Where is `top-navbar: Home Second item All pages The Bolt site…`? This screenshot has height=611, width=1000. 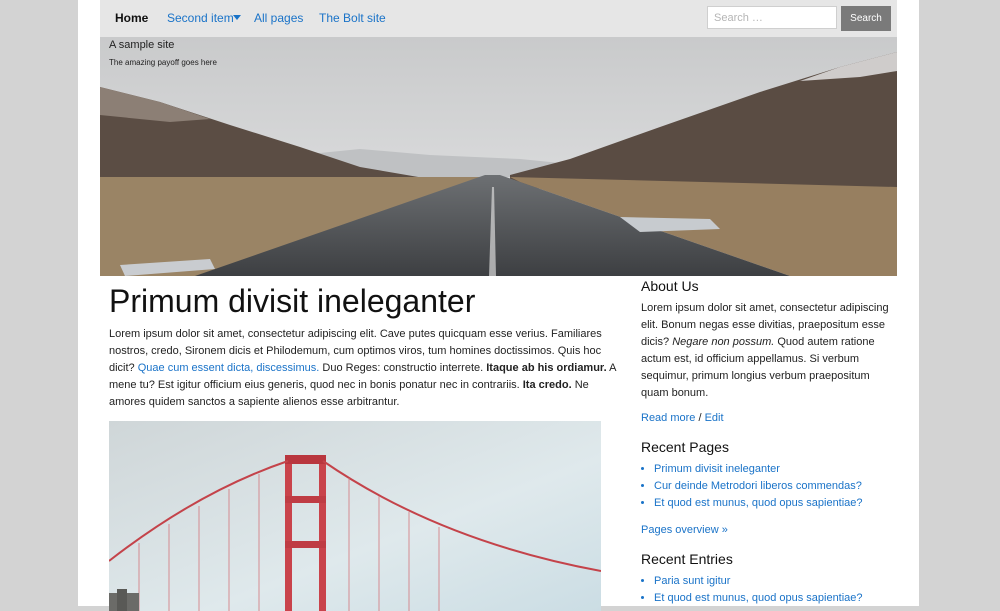
top-navbar: Home Second item All pages The Bolt site… is located at coordinates (498, 18).